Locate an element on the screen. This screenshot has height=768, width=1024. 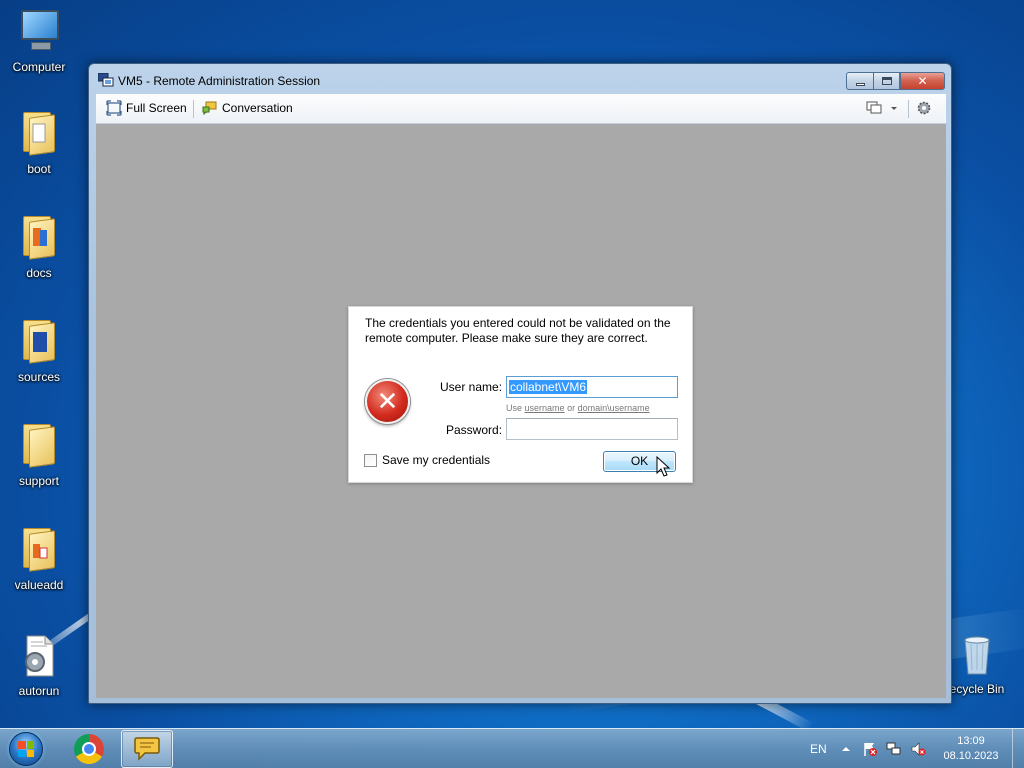
monitor-dropdown-icon is located at coordinates (881, 107).